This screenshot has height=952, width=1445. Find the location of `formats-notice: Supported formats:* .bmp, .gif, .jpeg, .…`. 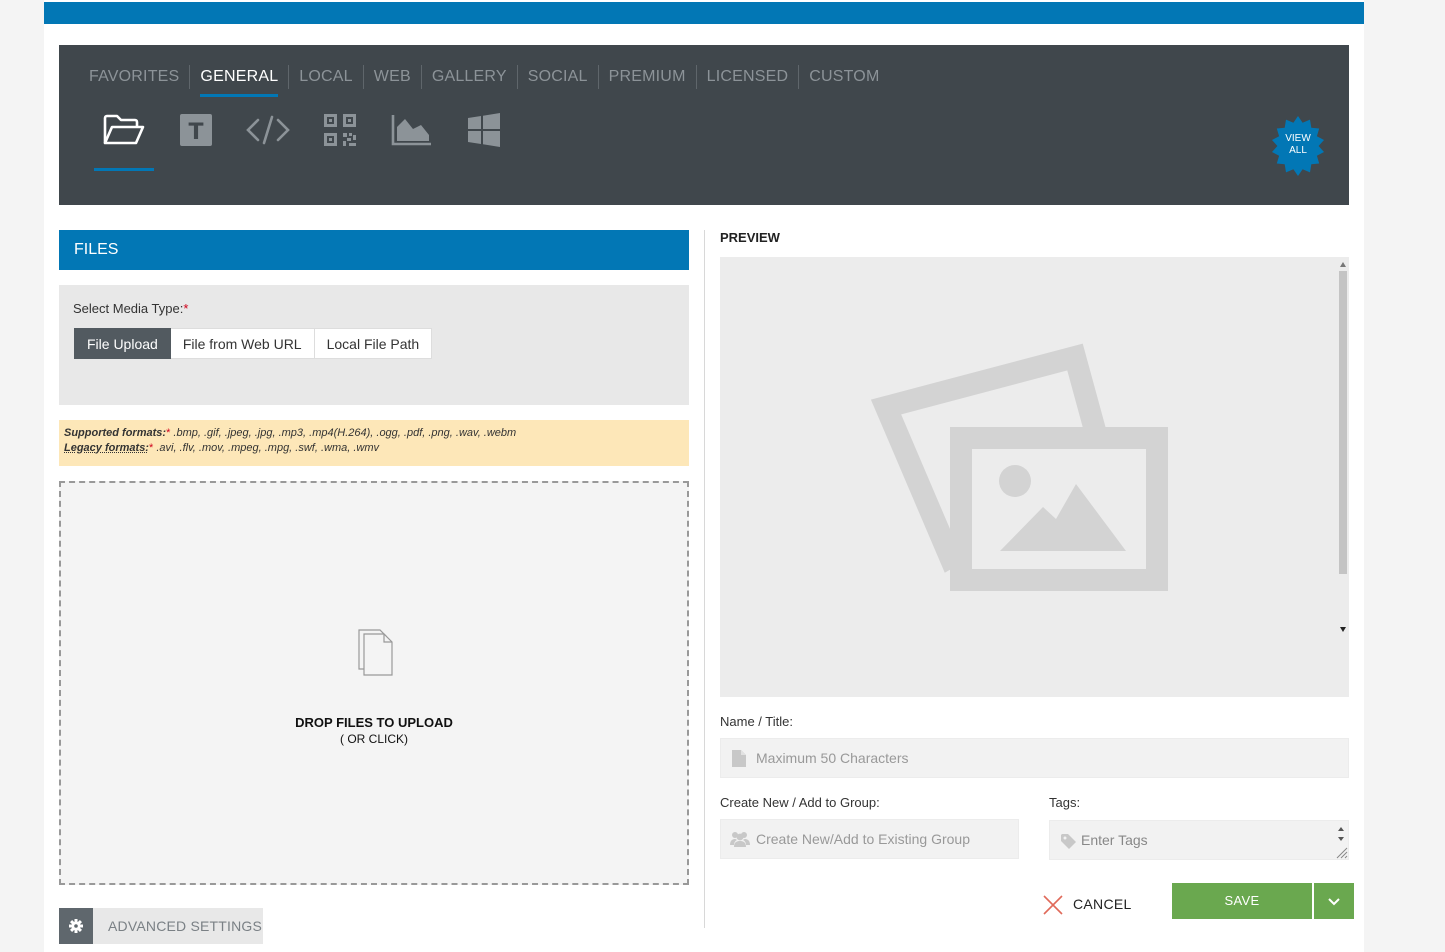

formats-notice: Supported formats:* .bmp, .gif, .jpeg, .… is located at coordinates (374, 443).